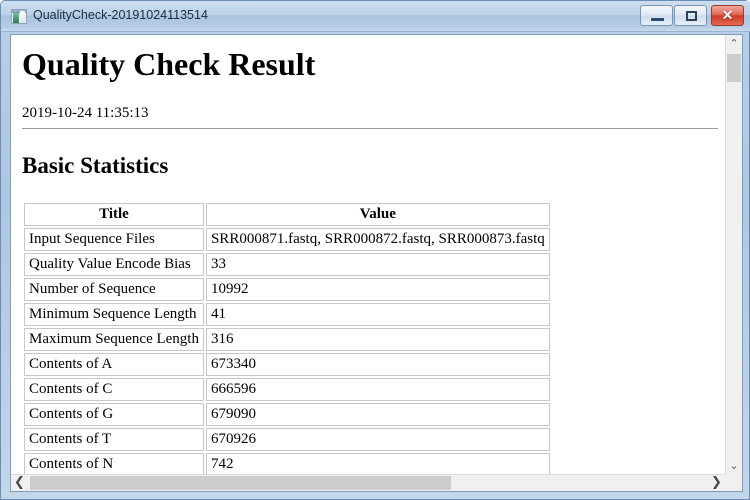  I want to click on app-icon-green-panel, so click(16, 18).